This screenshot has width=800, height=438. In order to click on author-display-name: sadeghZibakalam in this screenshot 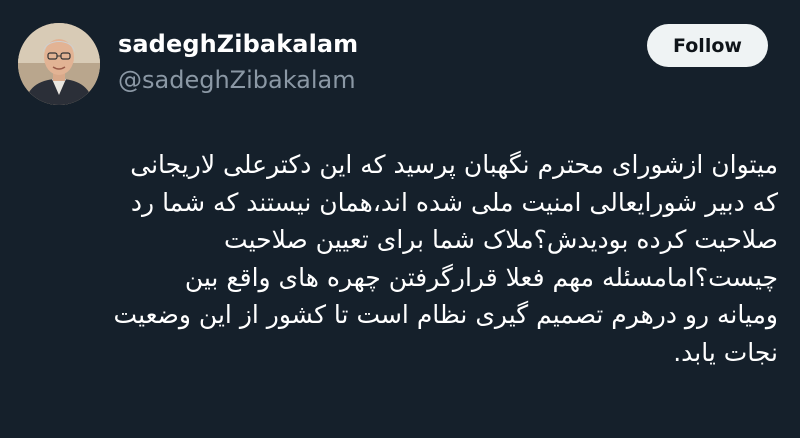, I will do `click(238, 44)`.